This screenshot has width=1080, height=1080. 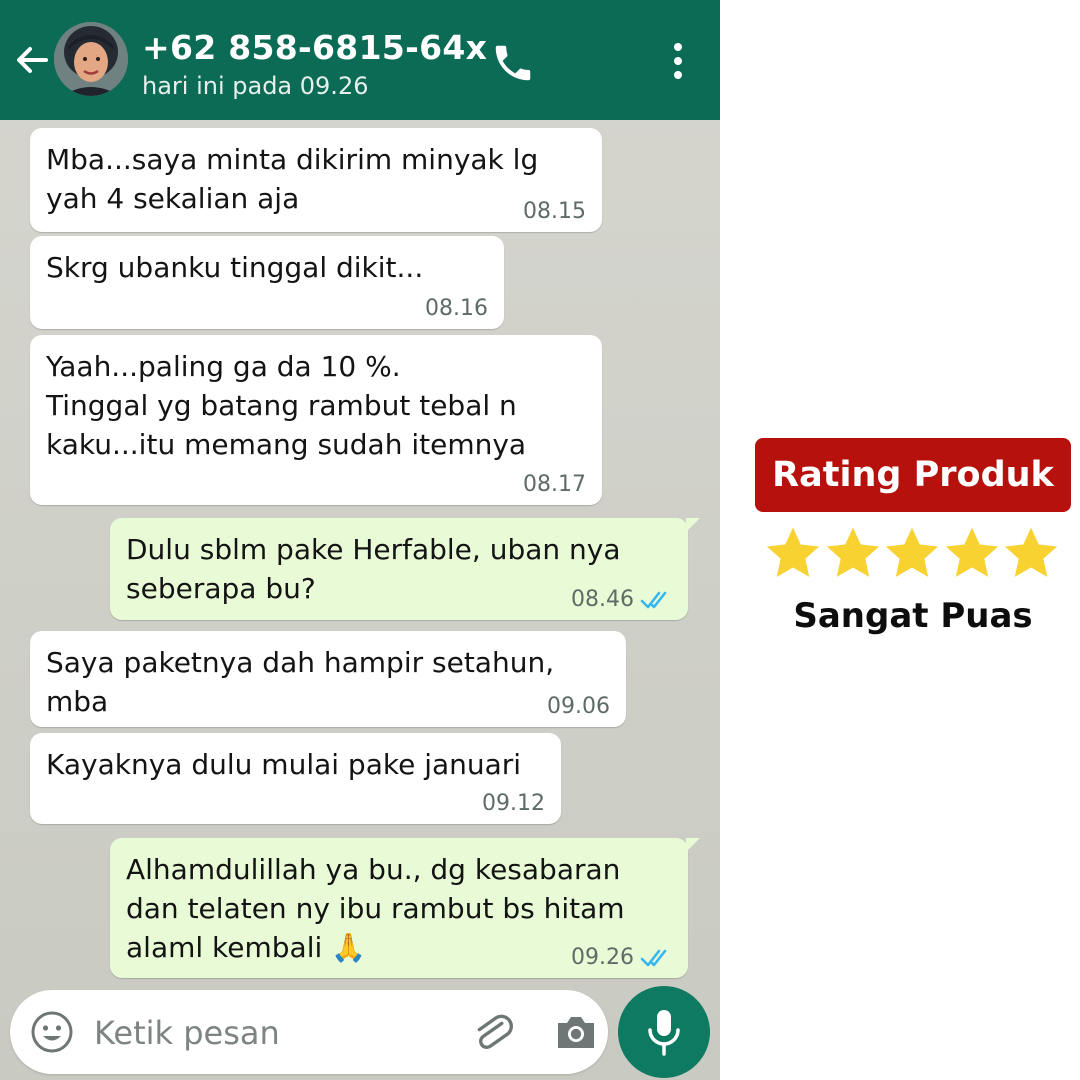 I want to click on message-input, so click(x=269, y=1033).